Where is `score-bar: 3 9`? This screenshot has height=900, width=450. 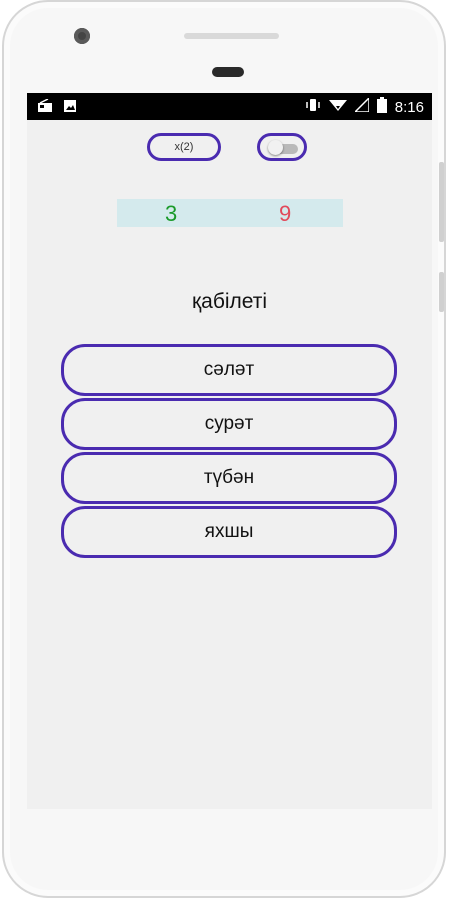
score-bar: 3 9 is located at coordinates (230, 213).